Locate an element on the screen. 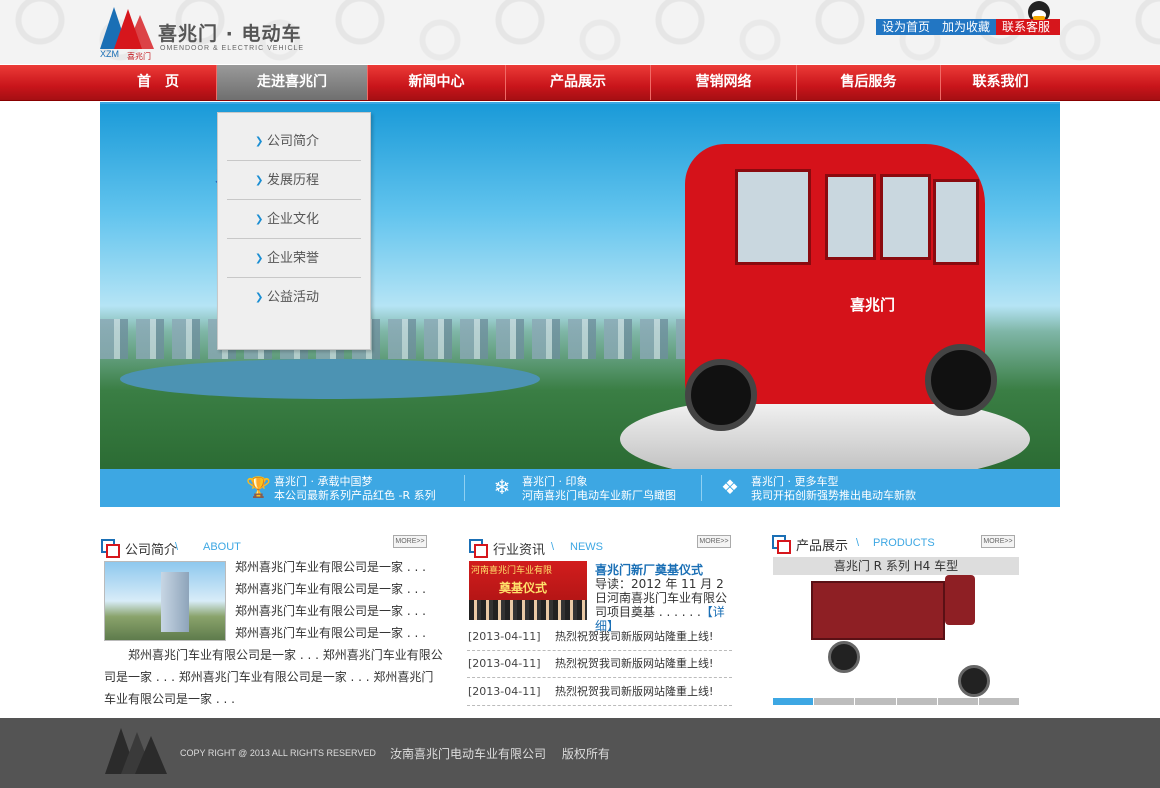 The image size is (1160, 788). brand-name-en: OMENDOOR & ELECTRIC VEHICLE is located at coordinates (232, 48).